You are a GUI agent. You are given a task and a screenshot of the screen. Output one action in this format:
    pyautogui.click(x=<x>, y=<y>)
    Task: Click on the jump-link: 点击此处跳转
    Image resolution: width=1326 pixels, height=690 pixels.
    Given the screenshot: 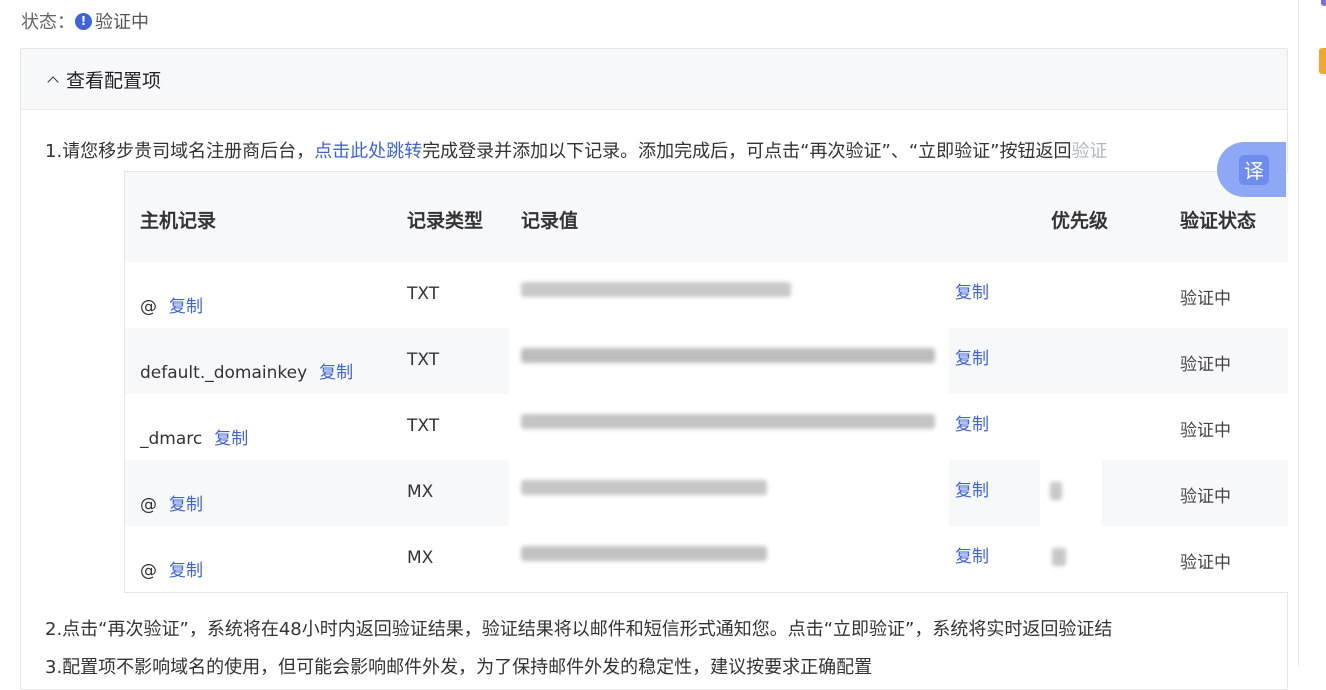 What is the action you would take?
    pyautogui.click(x=368, y=151)
    